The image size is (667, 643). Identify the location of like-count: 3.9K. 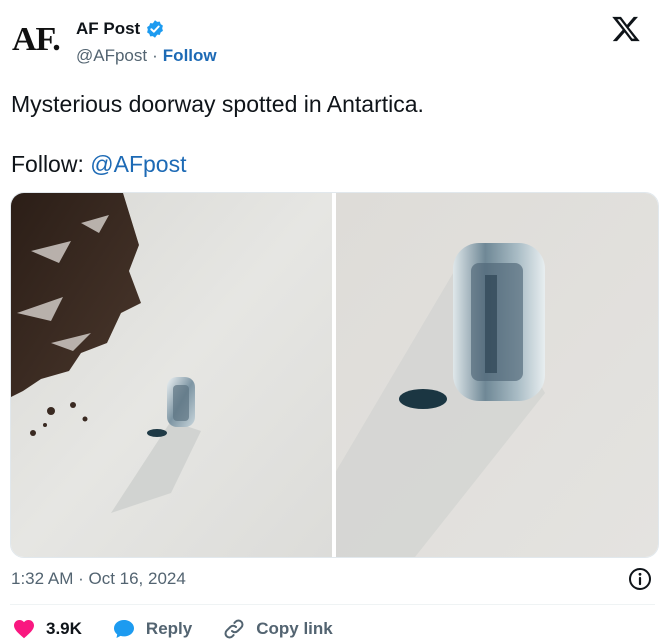
(64, 628).